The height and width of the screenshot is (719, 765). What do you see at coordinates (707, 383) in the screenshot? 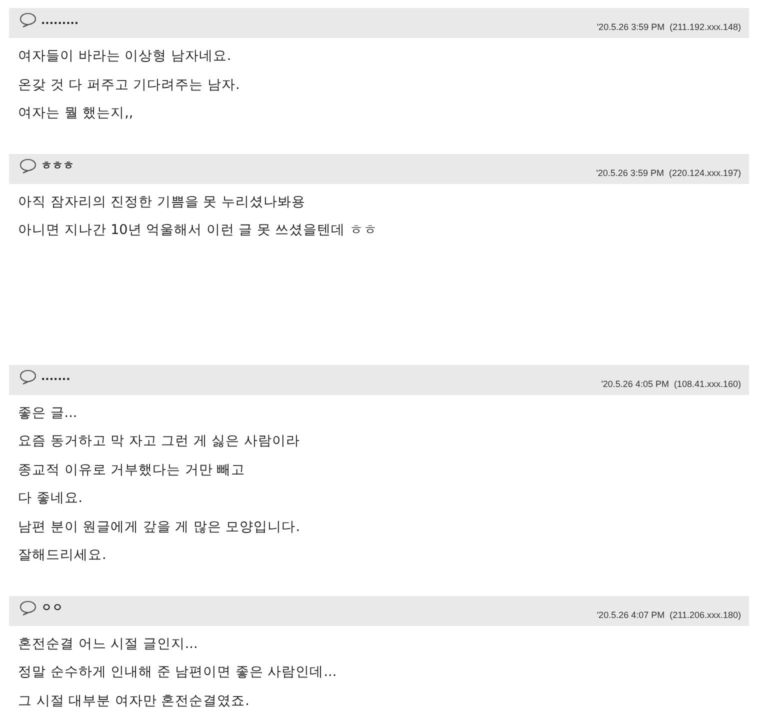
I see `ip-address: (108.41.xxx.160)` at bounding box center [707, 383].